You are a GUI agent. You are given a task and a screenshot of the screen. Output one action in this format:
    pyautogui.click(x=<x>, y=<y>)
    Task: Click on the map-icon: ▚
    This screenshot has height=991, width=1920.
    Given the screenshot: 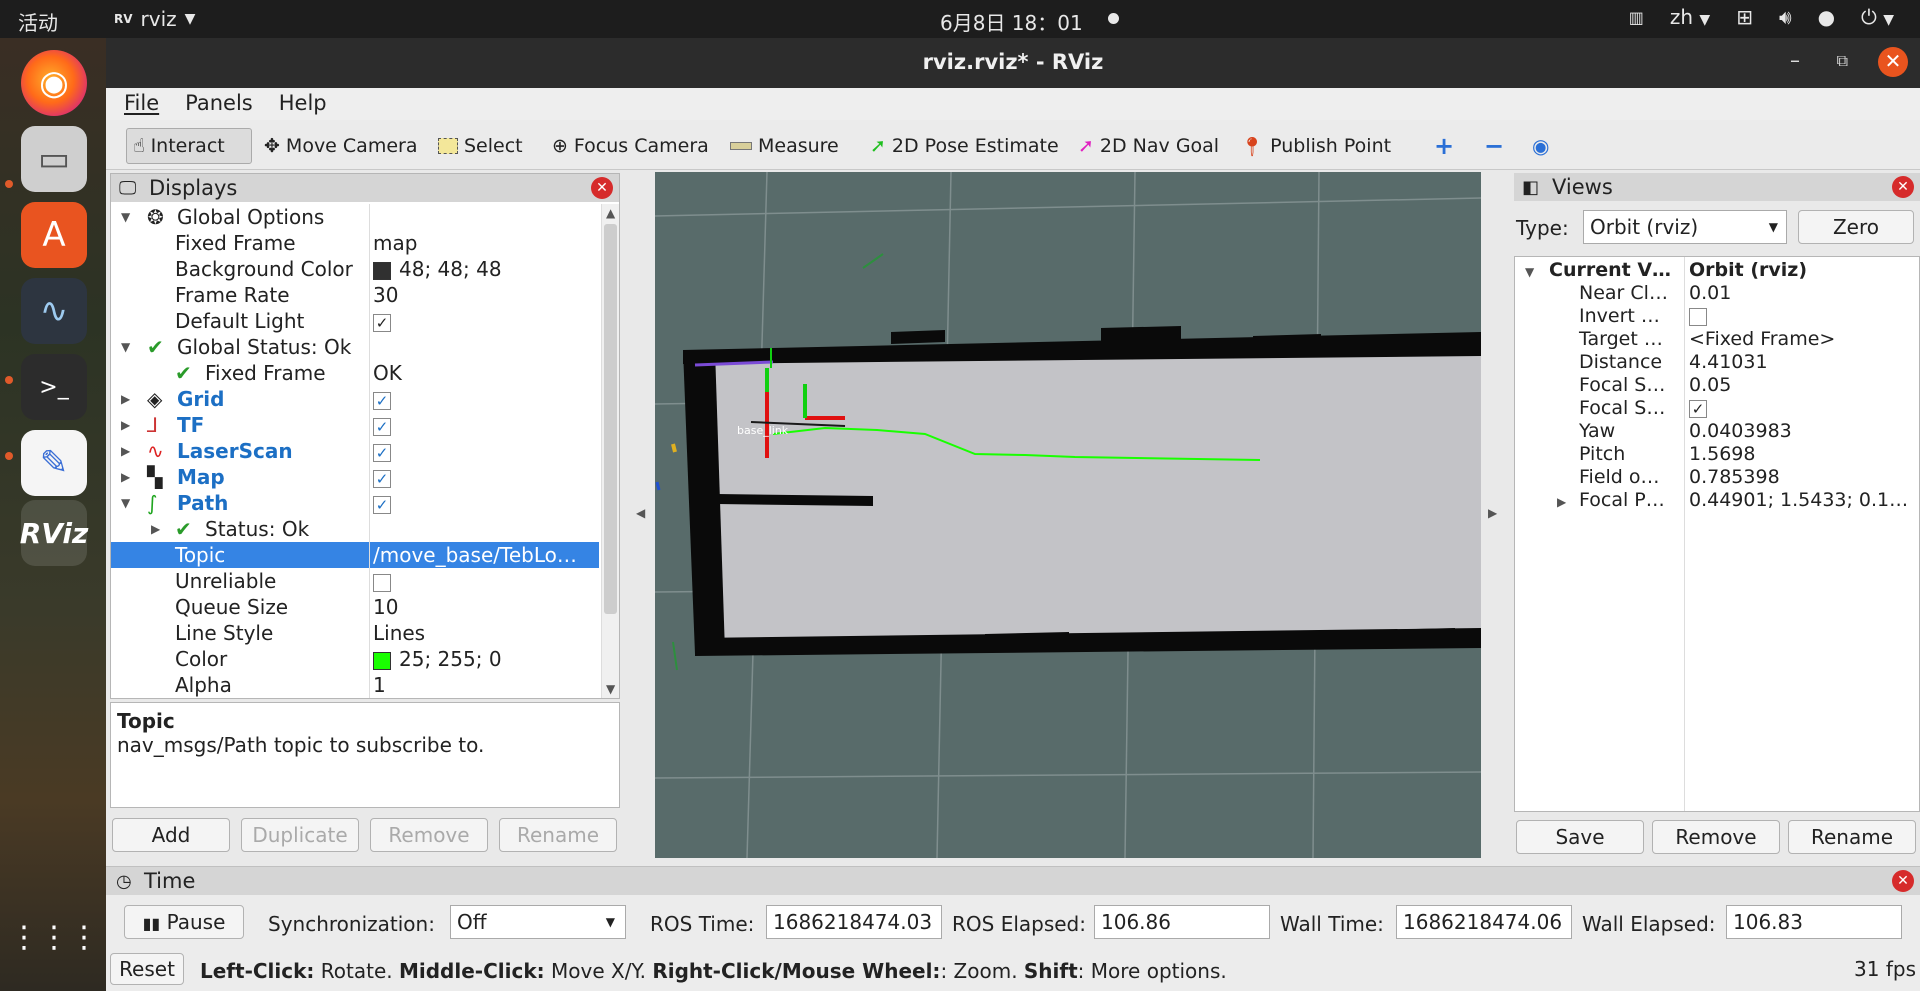 What is the action you would take?
    pyautogui.click(x=155, y=477)
    